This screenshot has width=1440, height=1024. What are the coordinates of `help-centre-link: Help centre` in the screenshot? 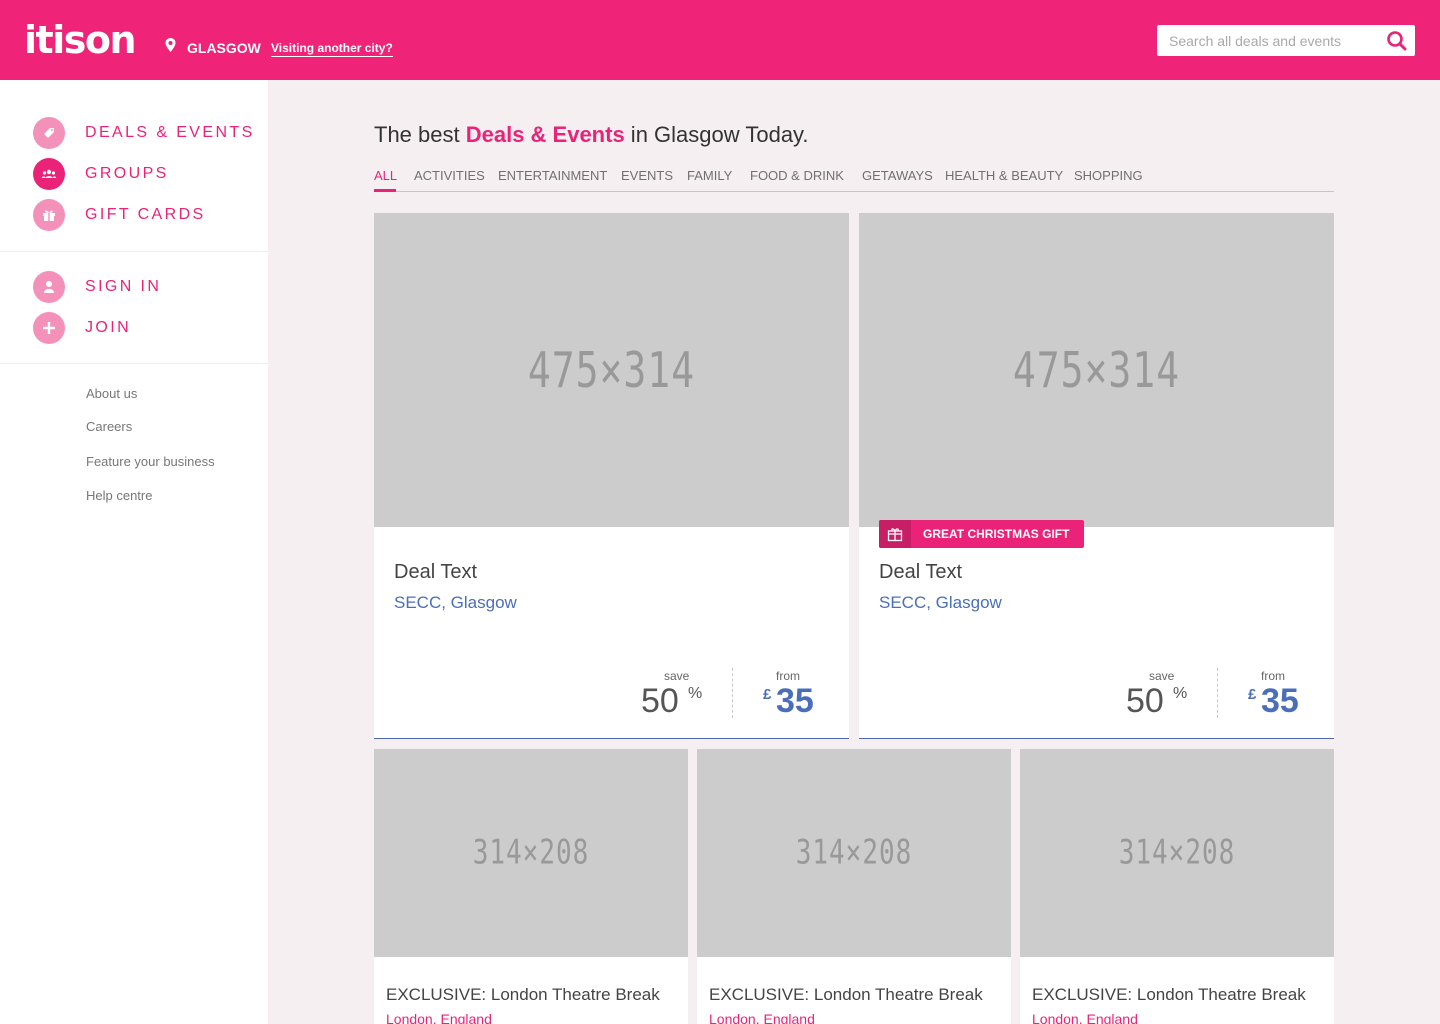 It's located at (119, 495).